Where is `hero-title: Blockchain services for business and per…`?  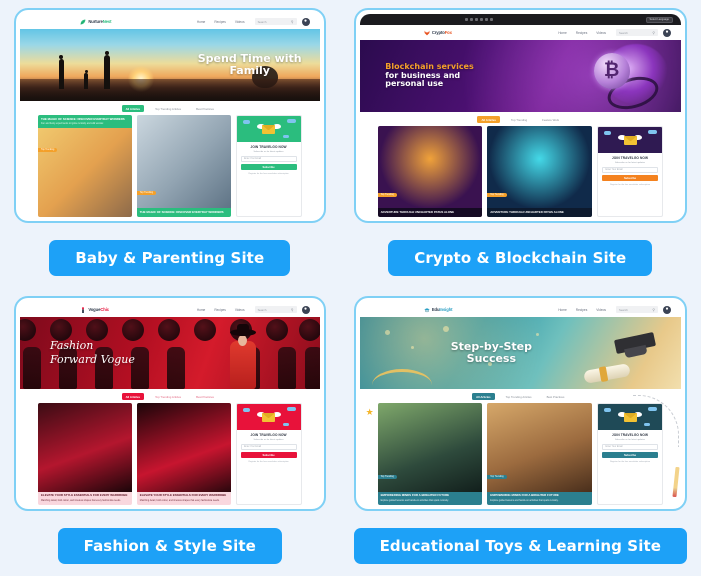 hero-title: Blockchain services for business and per… is located at coordinates (429, 76).